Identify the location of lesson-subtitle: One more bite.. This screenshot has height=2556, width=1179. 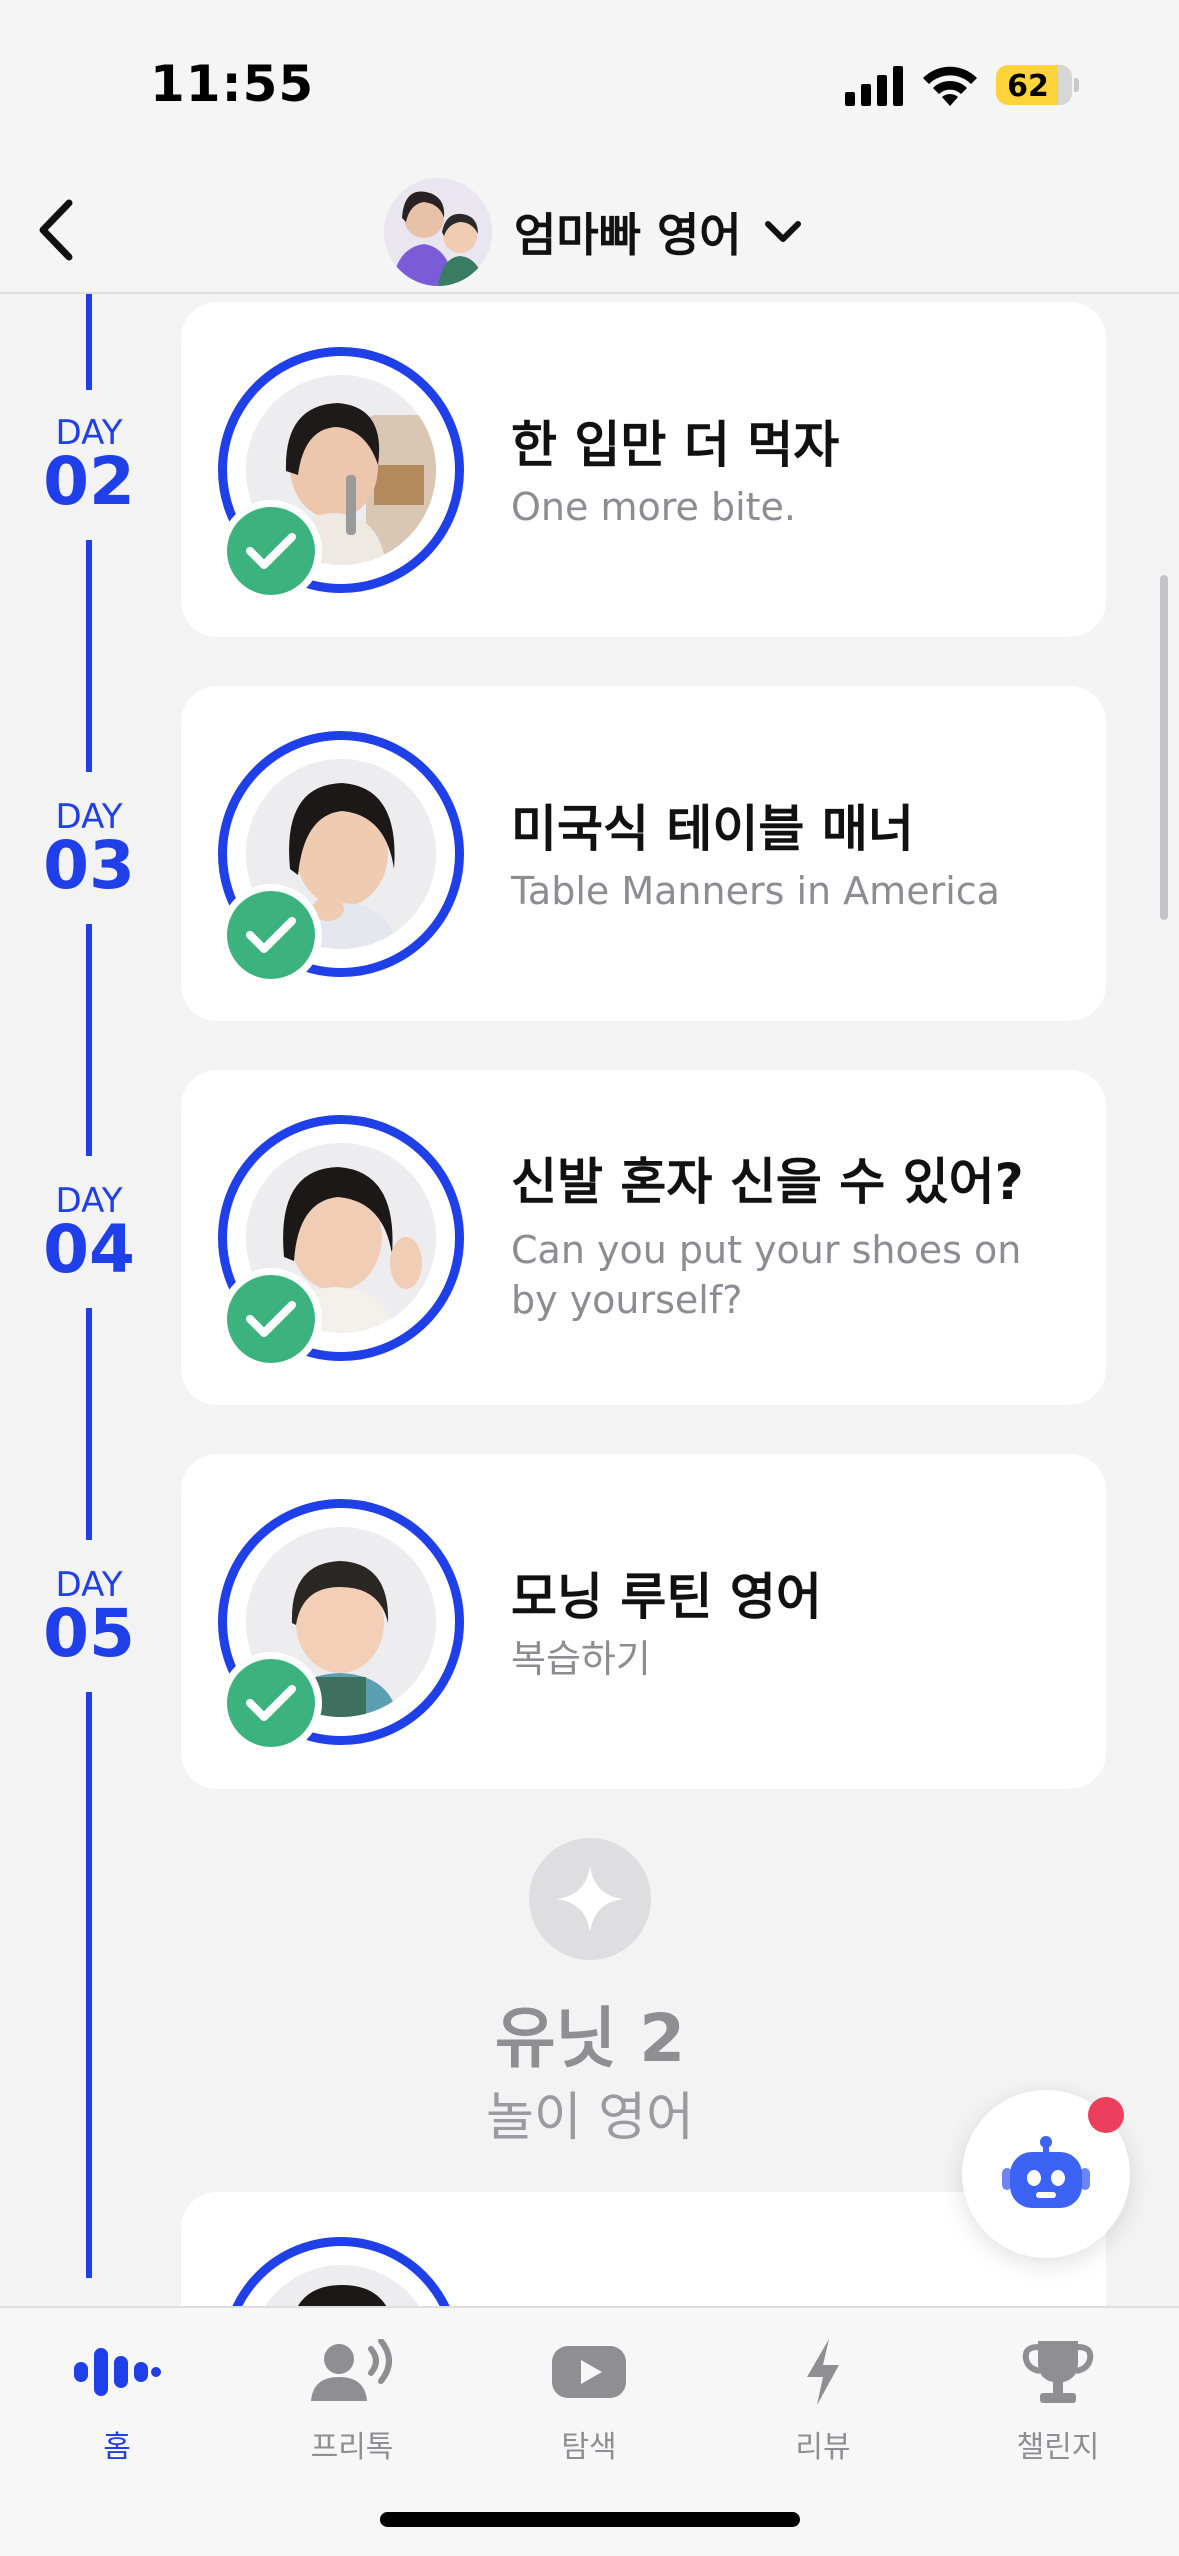
(653, 507).